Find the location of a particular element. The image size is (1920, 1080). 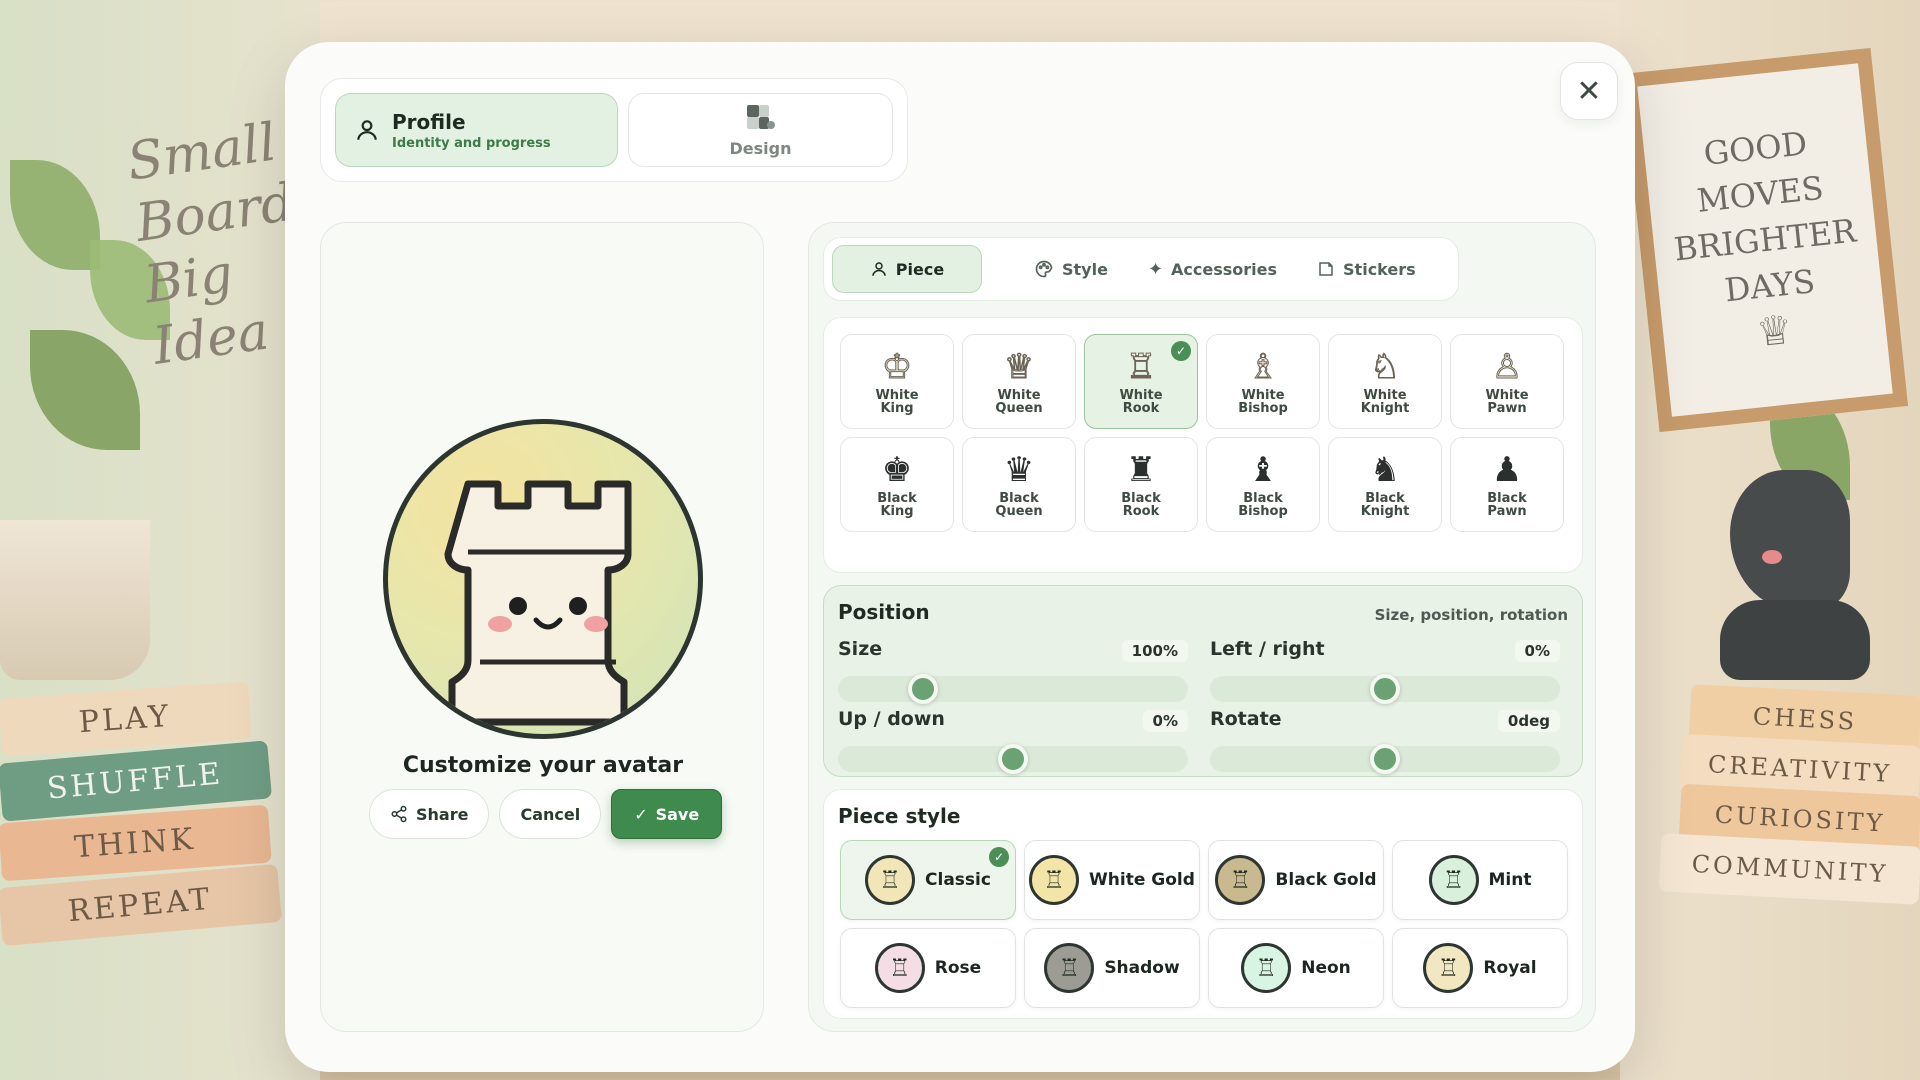

piece-style-option: ♖ Classic ✓ is located at coordinates (928, 880).